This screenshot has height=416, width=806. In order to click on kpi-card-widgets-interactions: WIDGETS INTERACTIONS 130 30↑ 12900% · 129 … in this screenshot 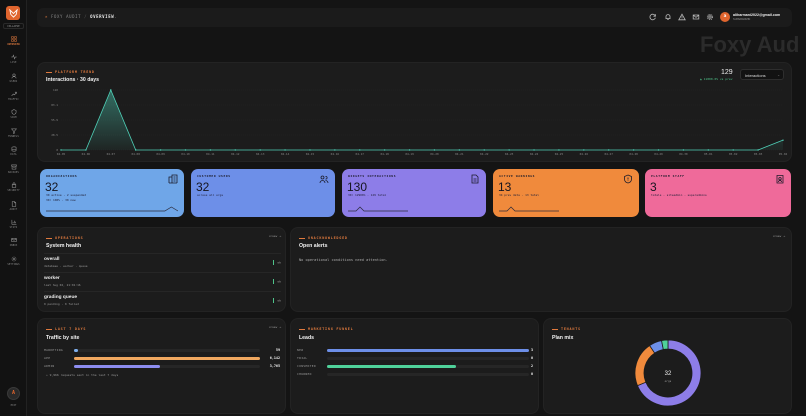, I will do `click(414, 193)`.